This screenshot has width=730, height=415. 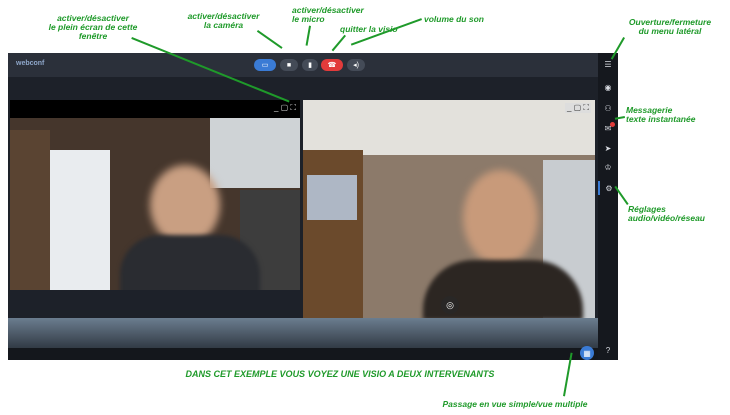 What do you see at coordinates (608, 206) in the screenshot?
I see `side-menu: ☰ ◉ ⚇ ✉ ➤ ♔ ⚙ ?` at bounding box center [608, 206].